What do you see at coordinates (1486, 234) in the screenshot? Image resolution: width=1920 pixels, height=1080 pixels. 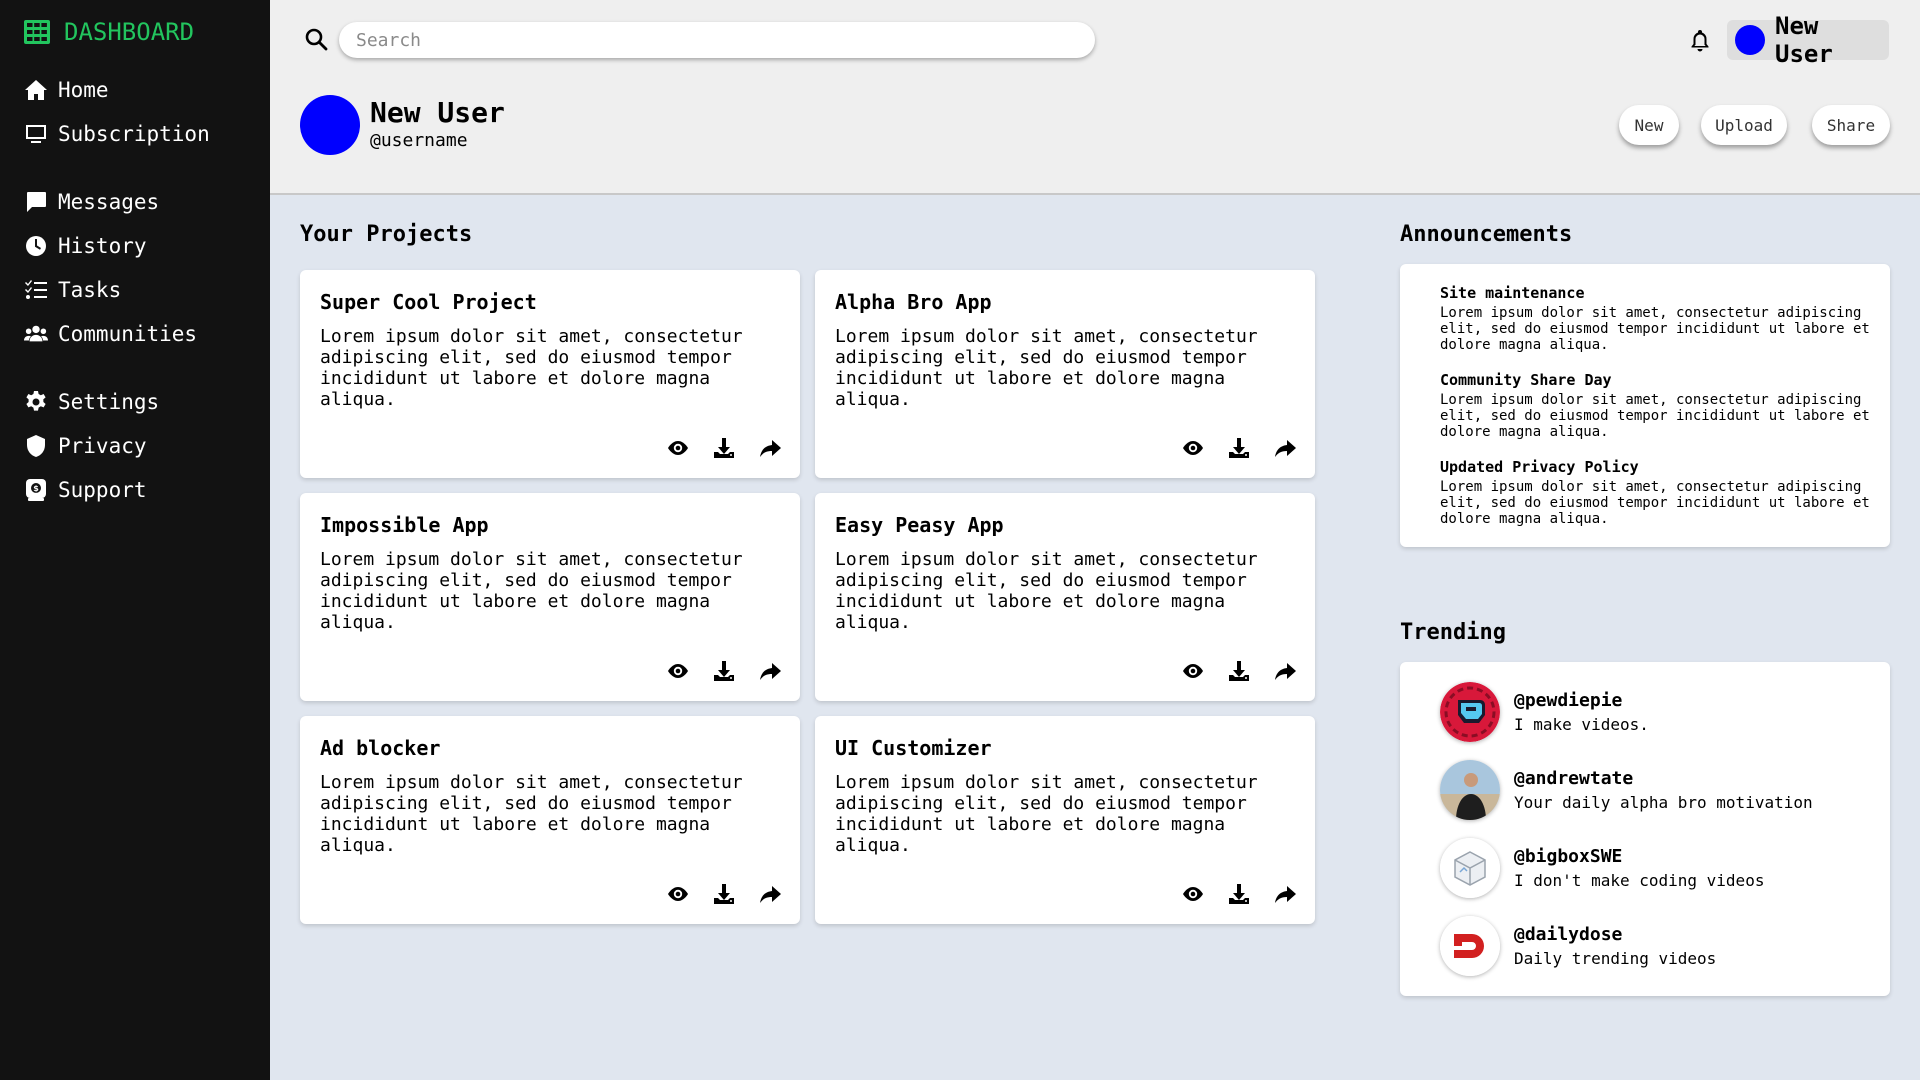 I see `announcements-title: Announcements` at bounding box center [1486, 234].